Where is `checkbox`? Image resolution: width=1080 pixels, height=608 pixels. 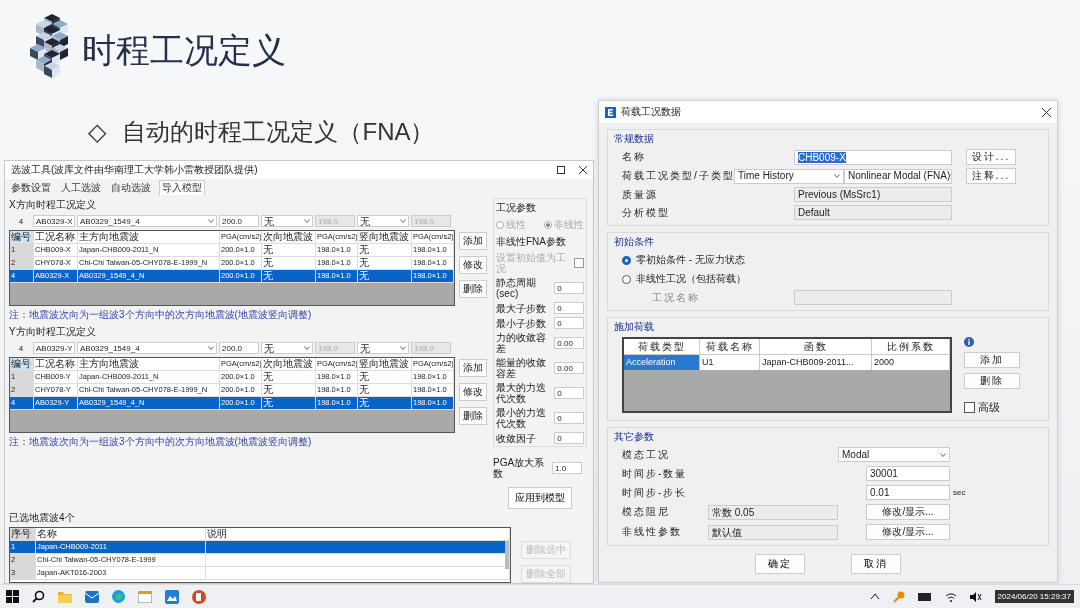
checkbox is located at coordinates (969, 407).